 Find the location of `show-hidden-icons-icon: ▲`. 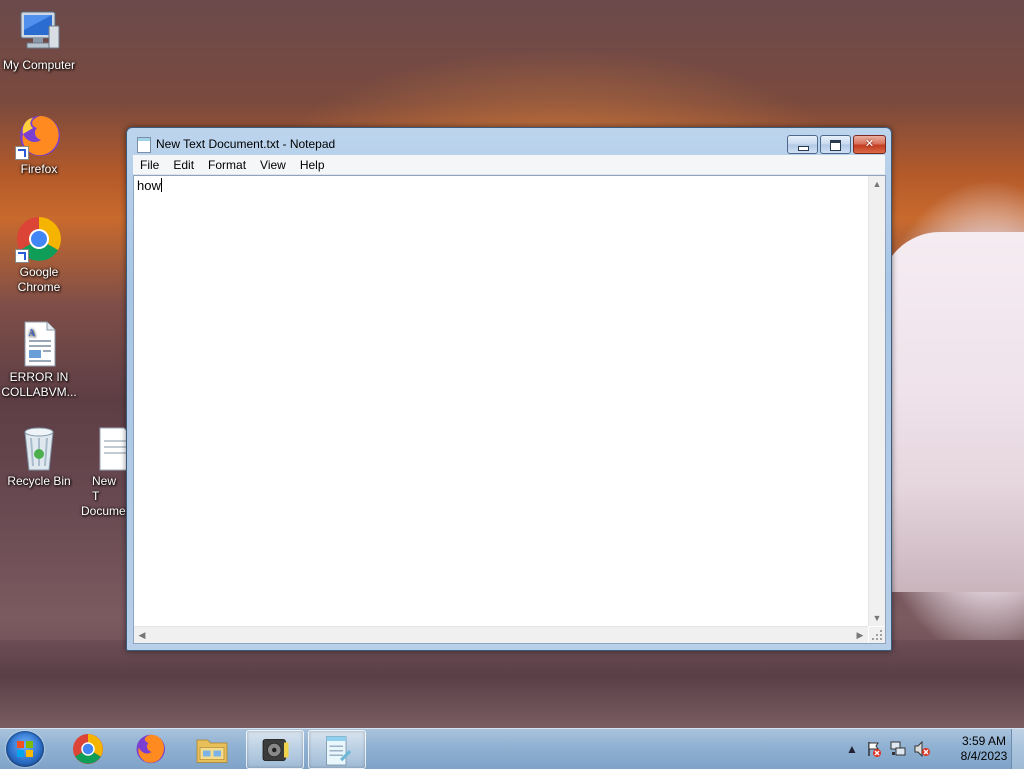

show-hidden-icons-icon: ▲ is located at coordinates (852, 749).